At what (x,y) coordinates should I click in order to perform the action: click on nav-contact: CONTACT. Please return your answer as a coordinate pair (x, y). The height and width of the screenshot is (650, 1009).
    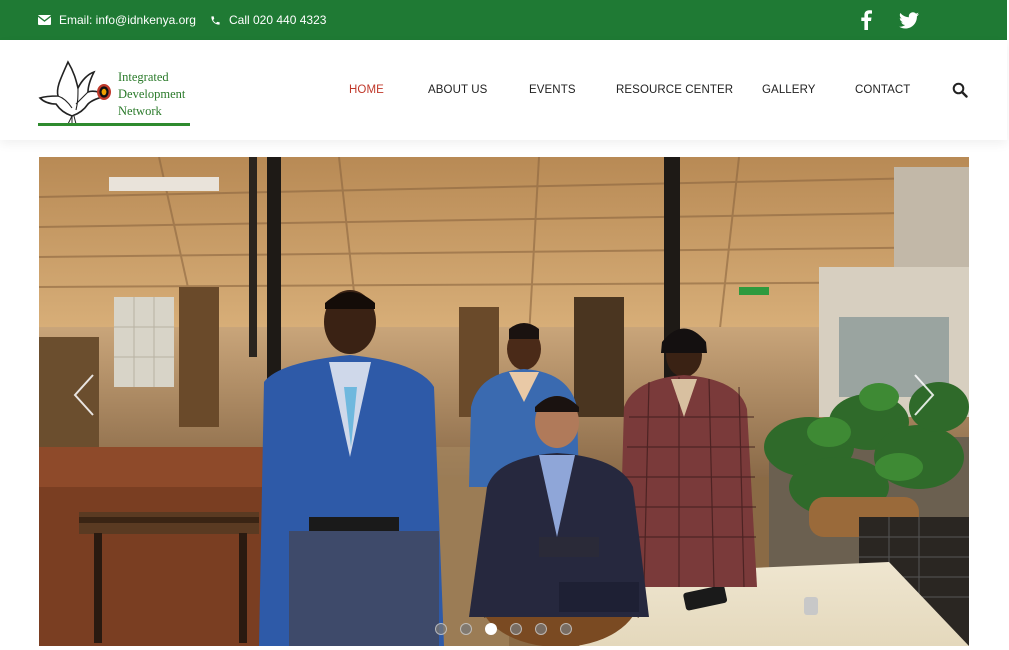
    Looking at the image, I should click on (882, 90).